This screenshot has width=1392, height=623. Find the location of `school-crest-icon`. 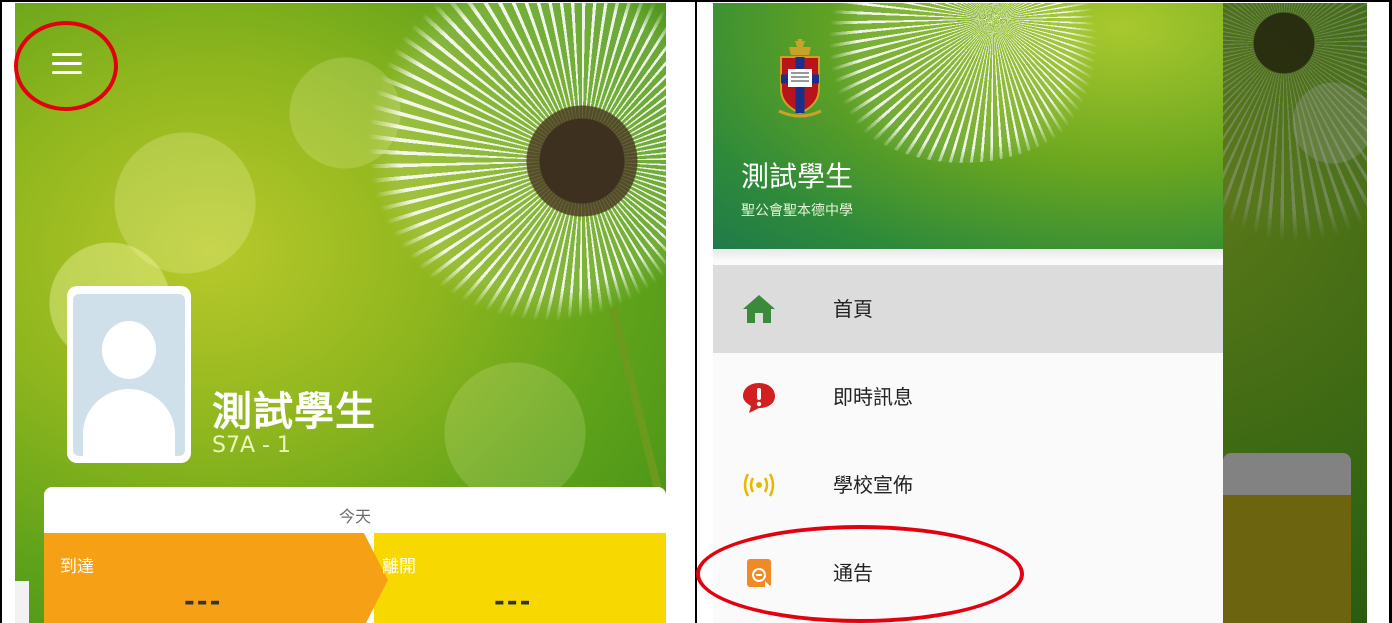

school-crest-icon is located at coordinates (800, 78).